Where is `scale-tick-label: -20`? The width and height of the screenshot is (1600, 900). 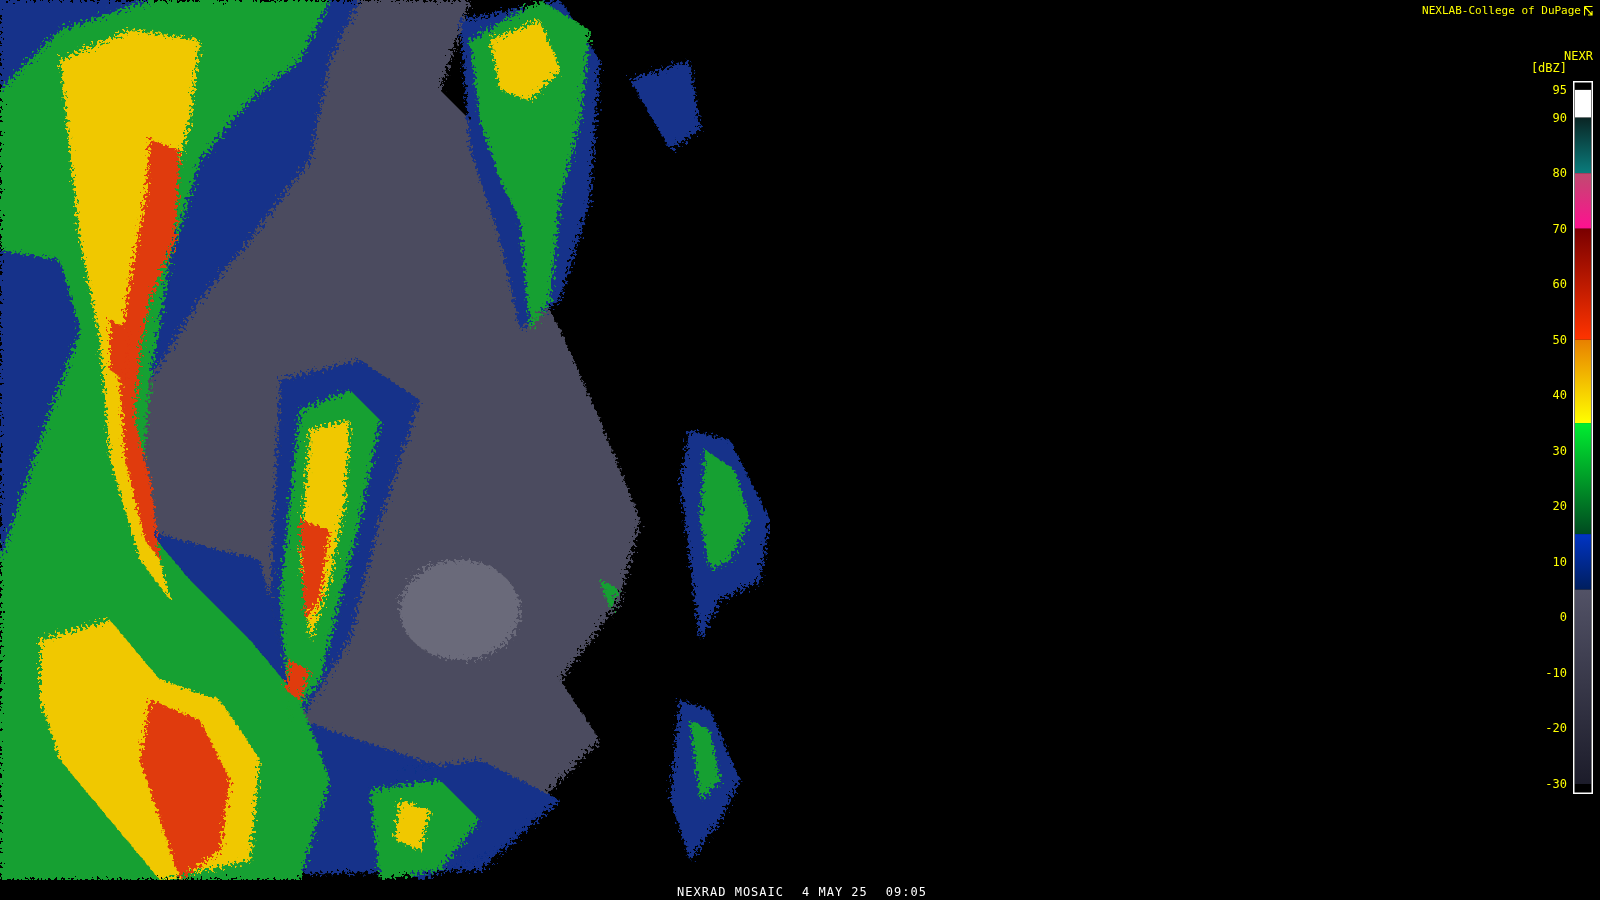
scale-tick-label: -20 is located at coordinates (1556, 728).